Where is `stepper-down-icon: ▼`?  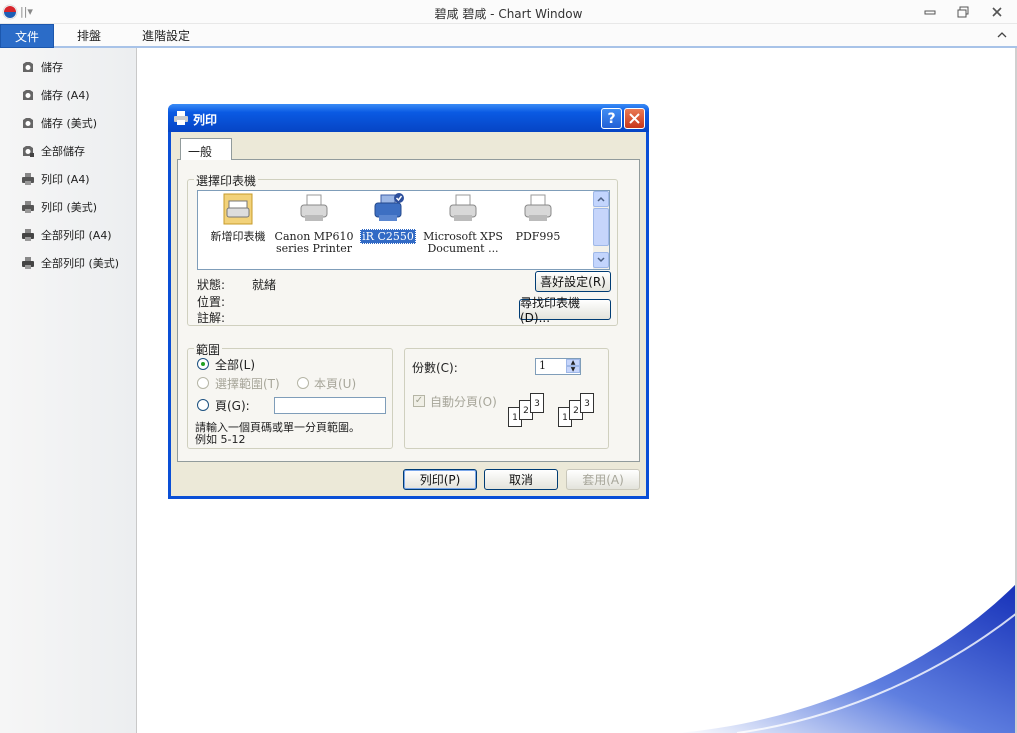
stepper-down-icon: ▼ is located at coordinates (573, 369).